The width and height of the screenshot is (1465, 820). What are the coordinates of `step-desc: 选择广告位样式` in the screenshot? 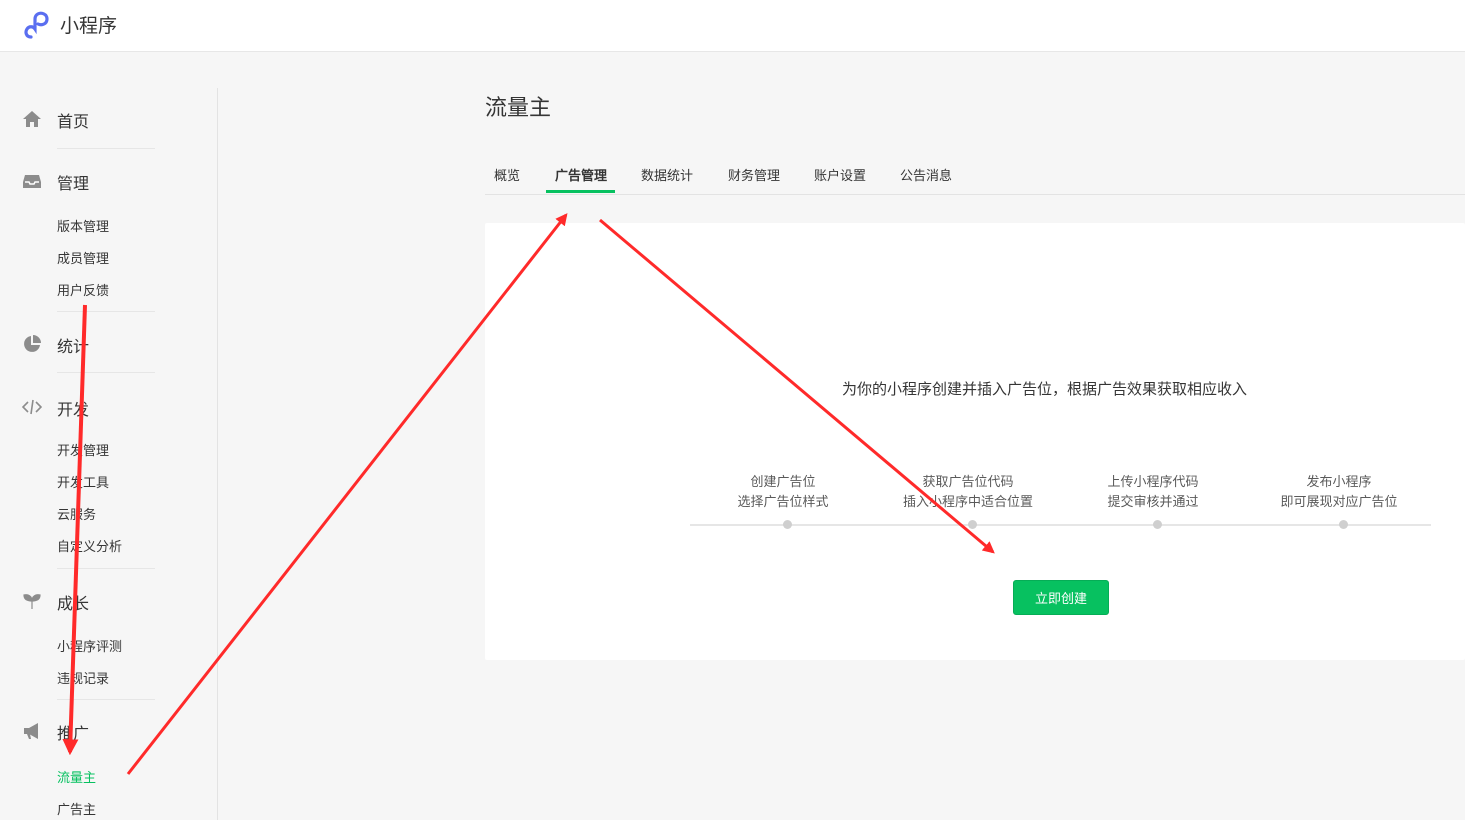 It's located at (783, 502).